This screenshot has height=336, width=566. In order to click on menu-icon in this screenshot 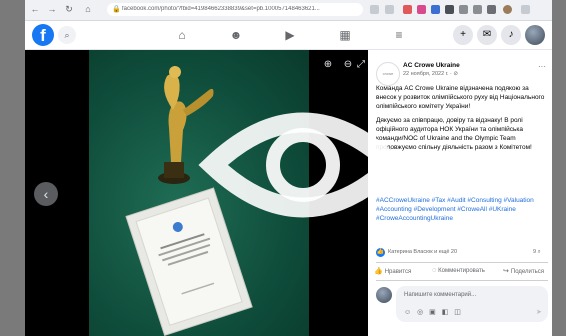, I will do `click(525, 9)`.